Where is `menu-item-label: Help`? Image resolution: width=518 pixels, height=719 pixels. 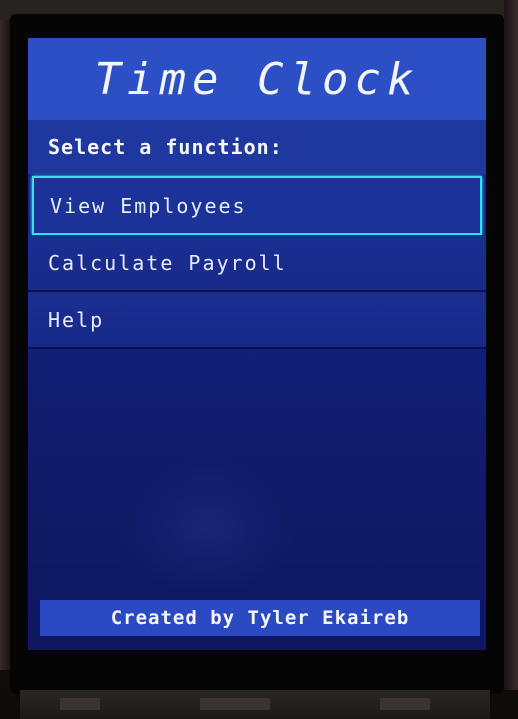
menu-item-label: Help is located at coordinates (76, 319).